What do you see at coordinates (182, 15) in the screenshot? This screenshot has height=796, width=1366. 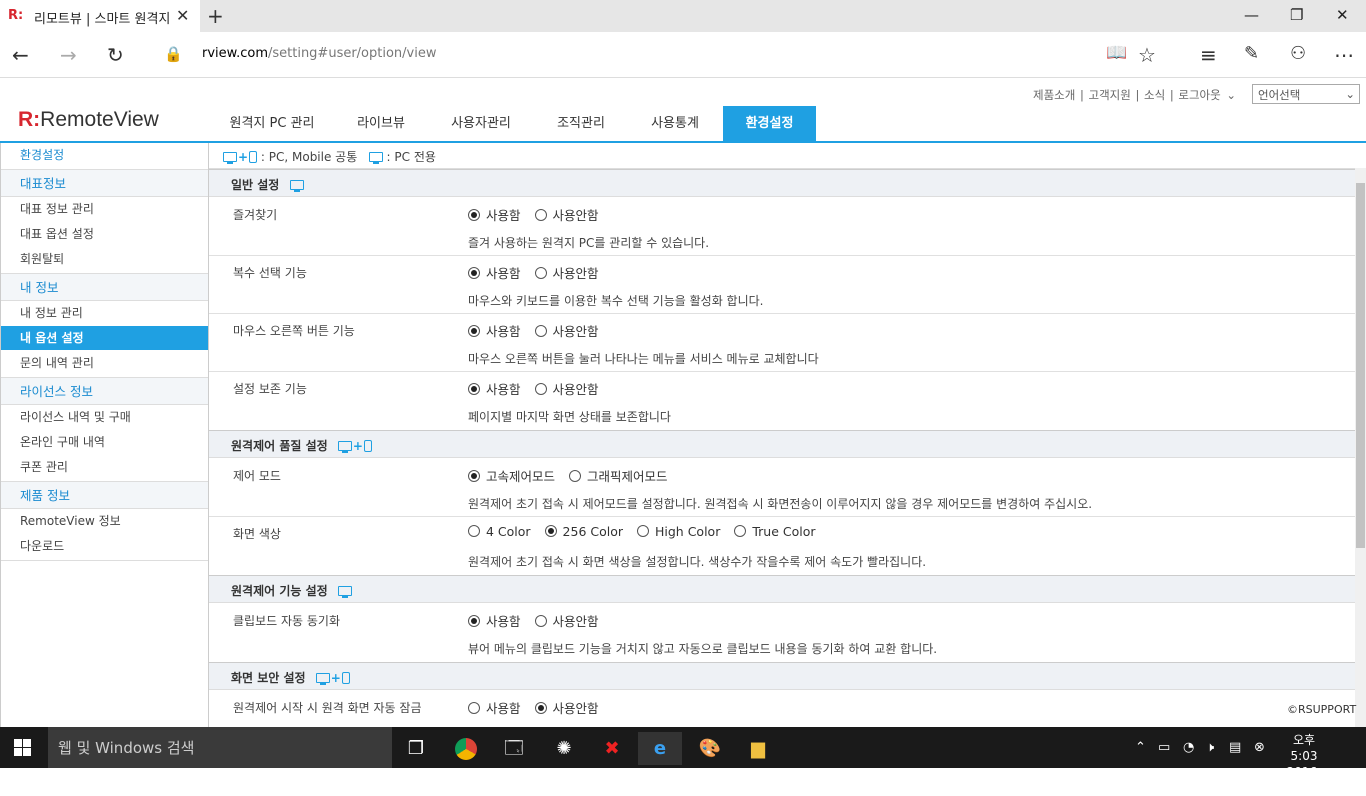 I see `tab-close-icon: ✕` at bounding box center [182, 15].